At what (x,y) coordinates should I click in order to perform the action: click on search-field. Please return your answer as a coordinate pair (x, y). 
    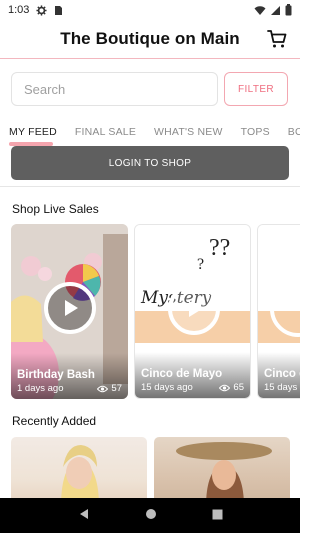
    Looking at the image, I should click on (114, 89).